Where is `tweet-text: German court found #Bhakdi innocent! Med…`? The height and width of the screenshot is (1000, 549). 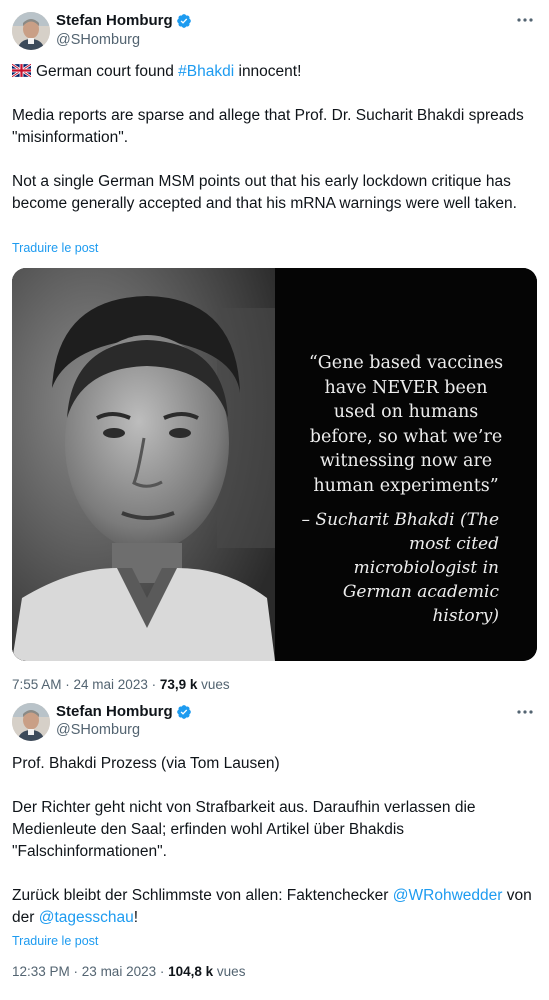 tweet-text: German court found #Bhakdi innocent! Med… is located at coordinates (274, 138).